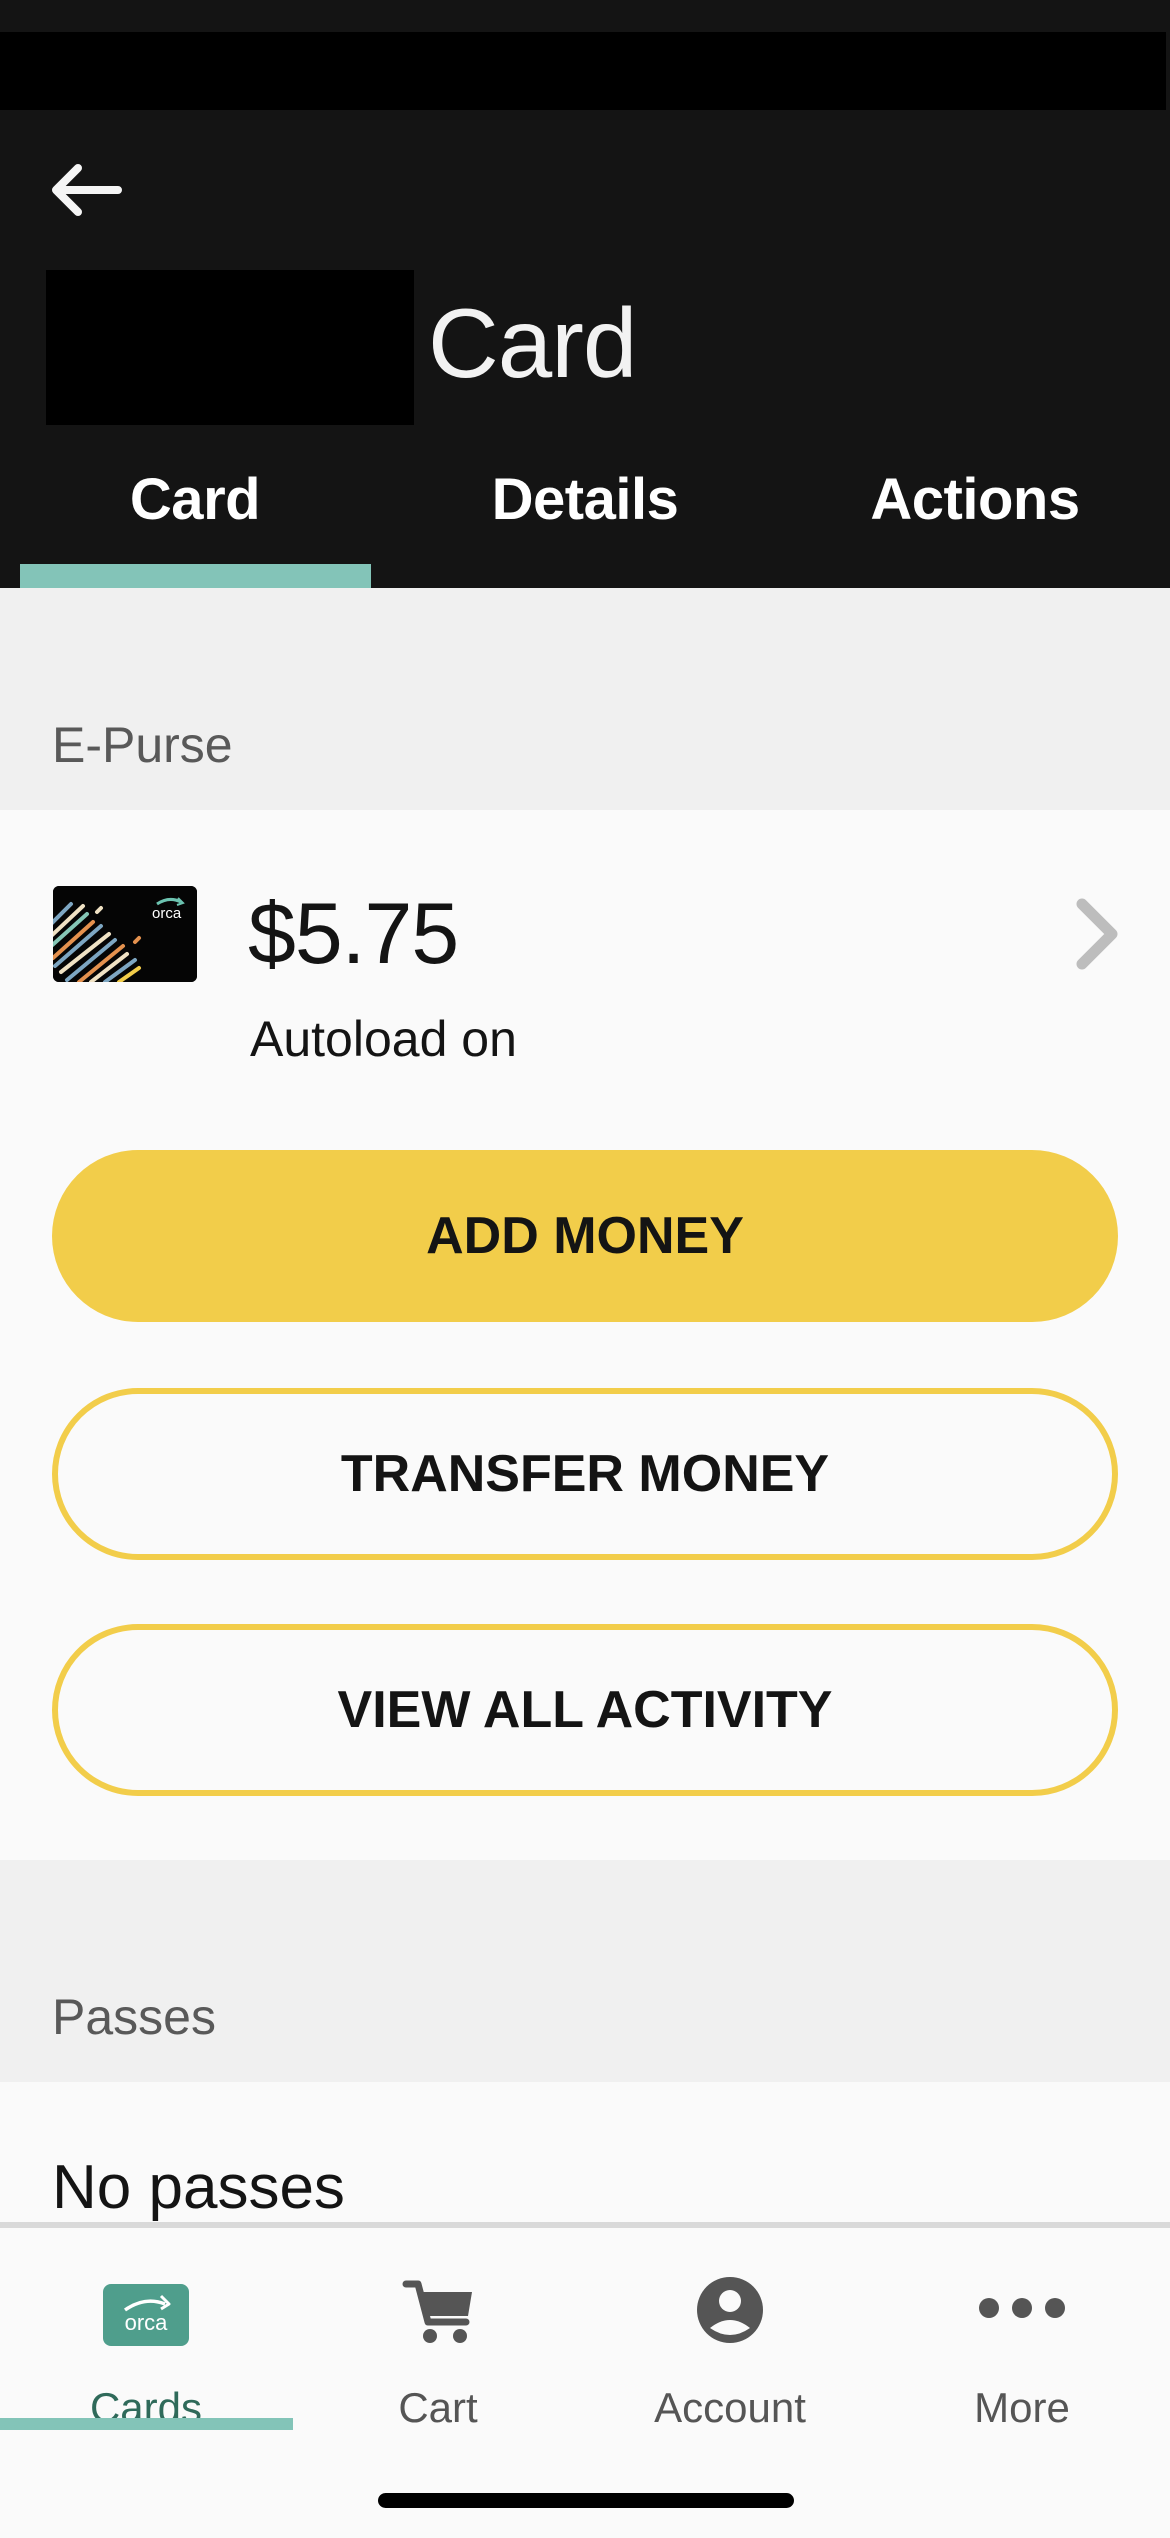  I want to click on orca-card-art: orca, so click(125, 934).